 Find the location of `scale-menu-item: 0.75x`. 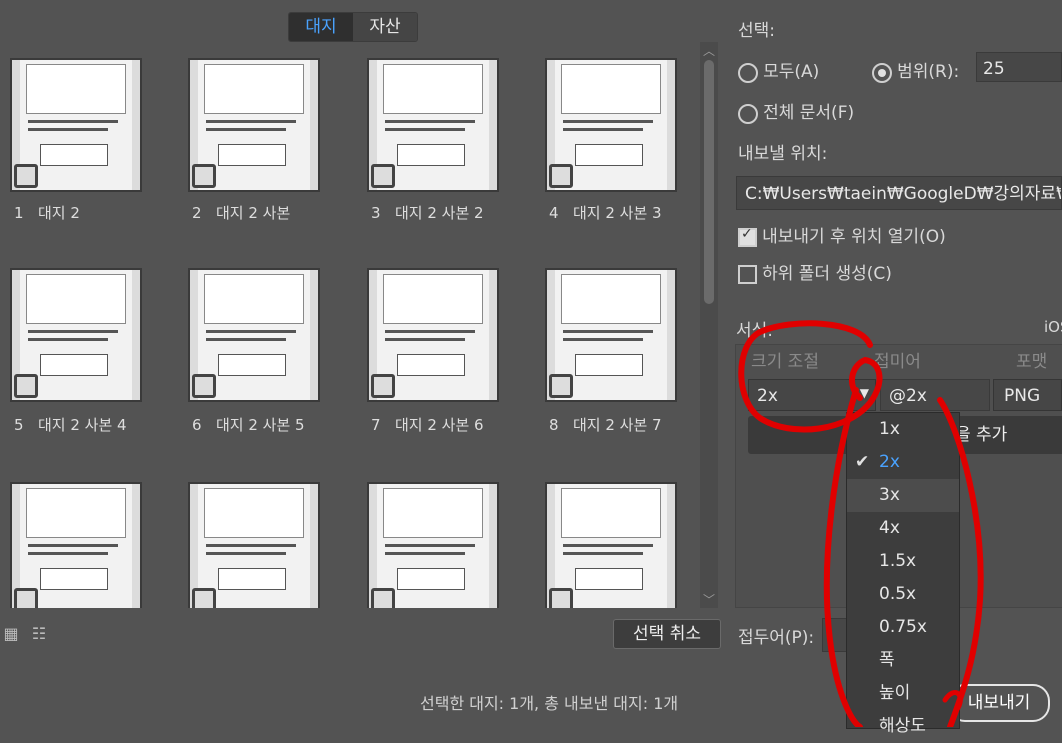

scale-menu-item: 0.75x is located at coordinates (903, 627).